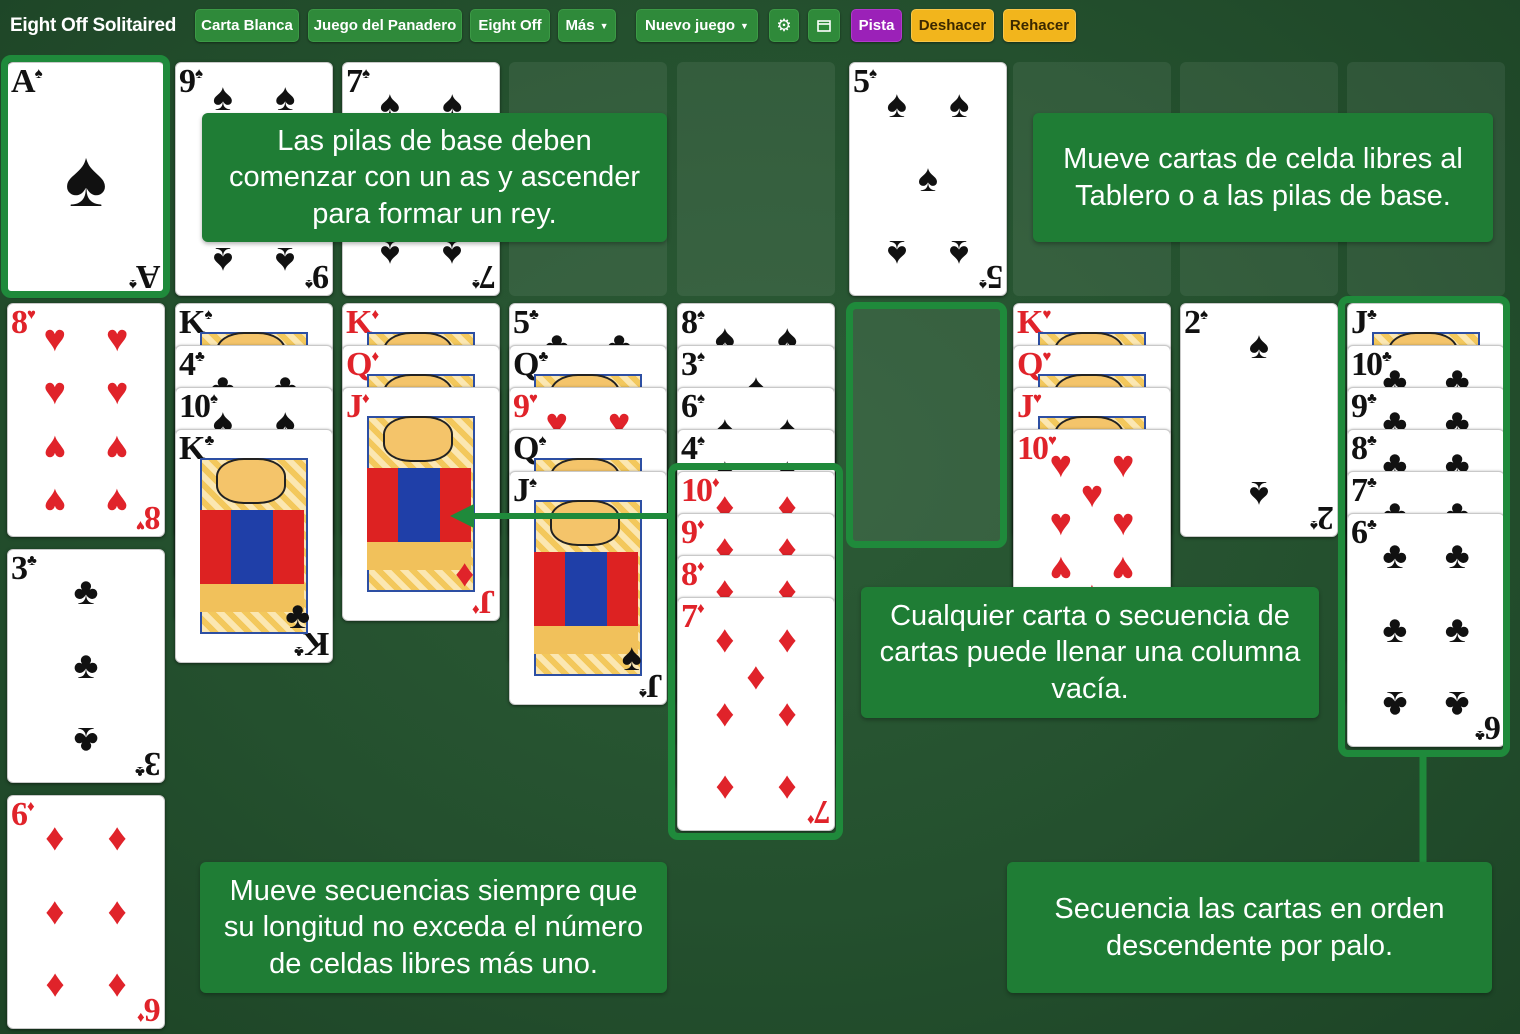 The height and width of the screenshot is (1034, 1520). Describe the element at coordinates (86, 420) in the screenshot. I see `card-8-of-hearts: 8♥ 8♥ ♥ ♥ ♥ ♥ ♥ ♥ ♥ ♥` at that location.